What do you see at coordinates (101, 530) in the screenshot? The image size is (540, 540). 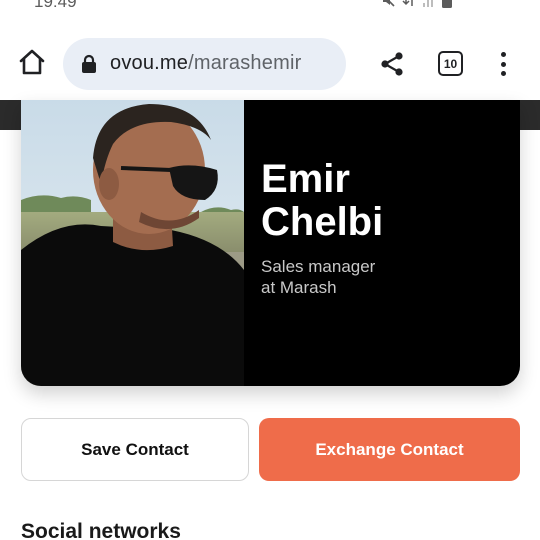 I see `social-networks-heading: Social networks` at bounding box center [101, 530].